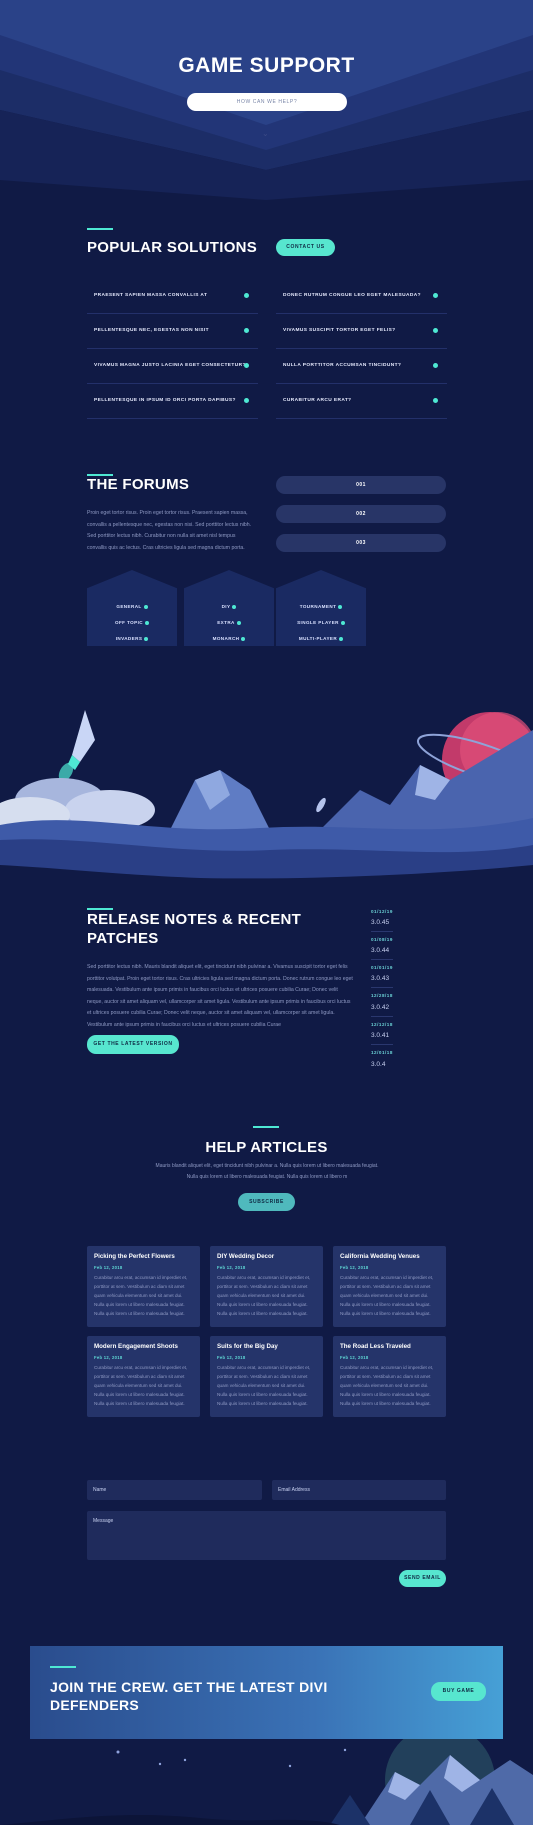 Image resolution: width=533 pixels, height=1825 pixels. Describe the element at coordinates (339, 330) in the screenshot. I see `solution-label: VIVAMUS SUSCIPIT TORTOR EGET FELIS?` at that location.